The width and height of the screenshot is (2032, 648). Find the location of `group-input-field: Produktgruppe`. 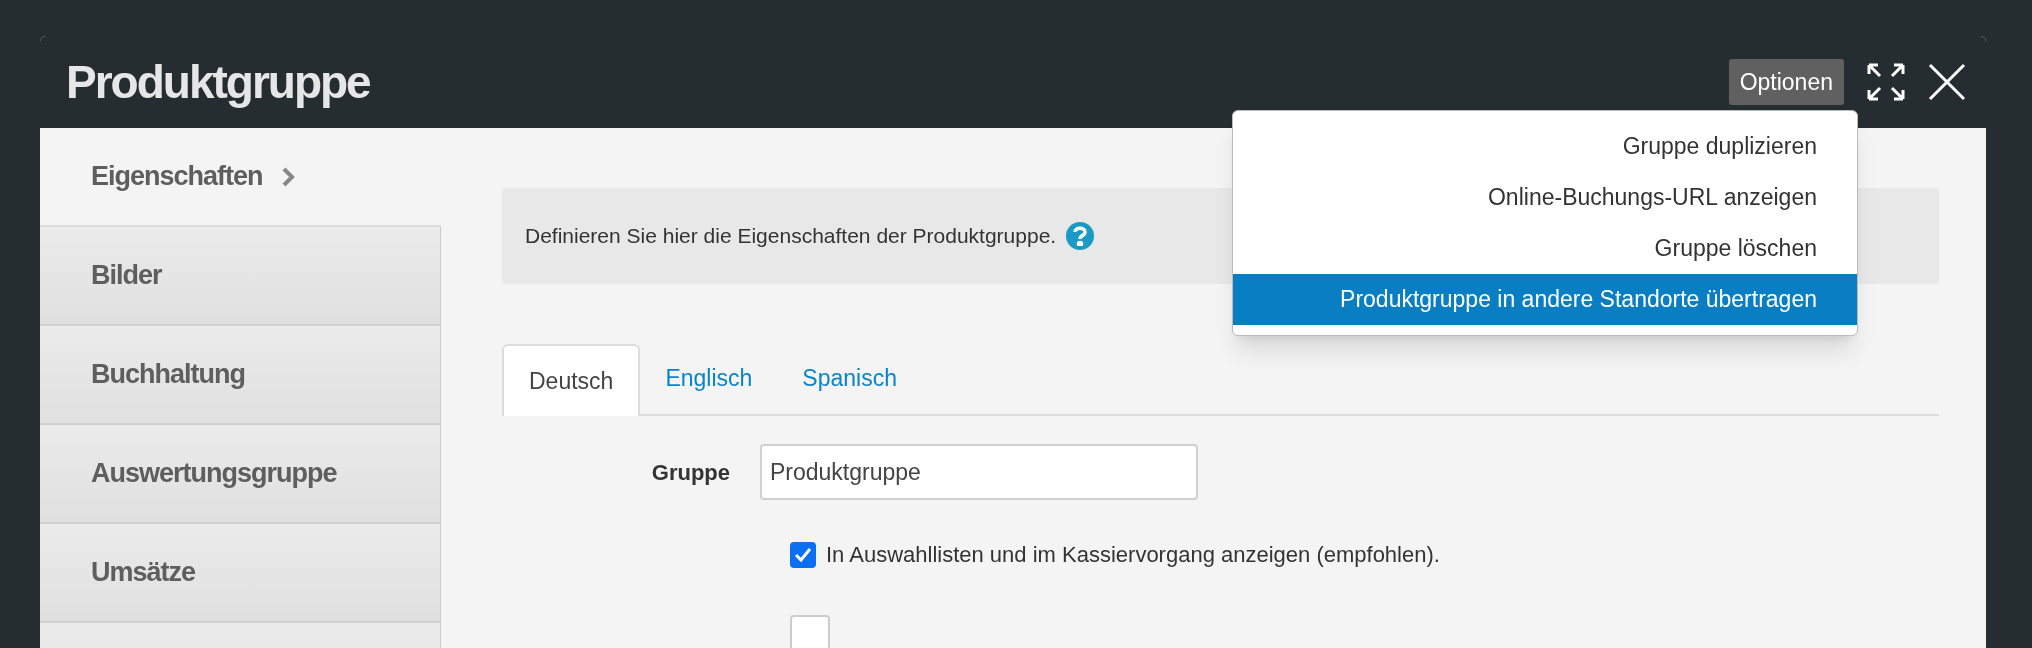

group-input-field: Produktgruppe is located at coordinates (979, 472).